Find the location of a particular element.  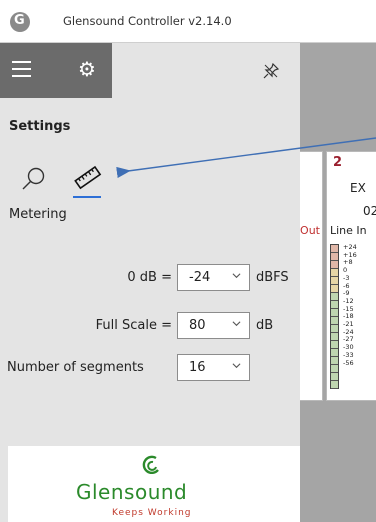

panel-header: ⚙ is located at coordinates (56, 70).